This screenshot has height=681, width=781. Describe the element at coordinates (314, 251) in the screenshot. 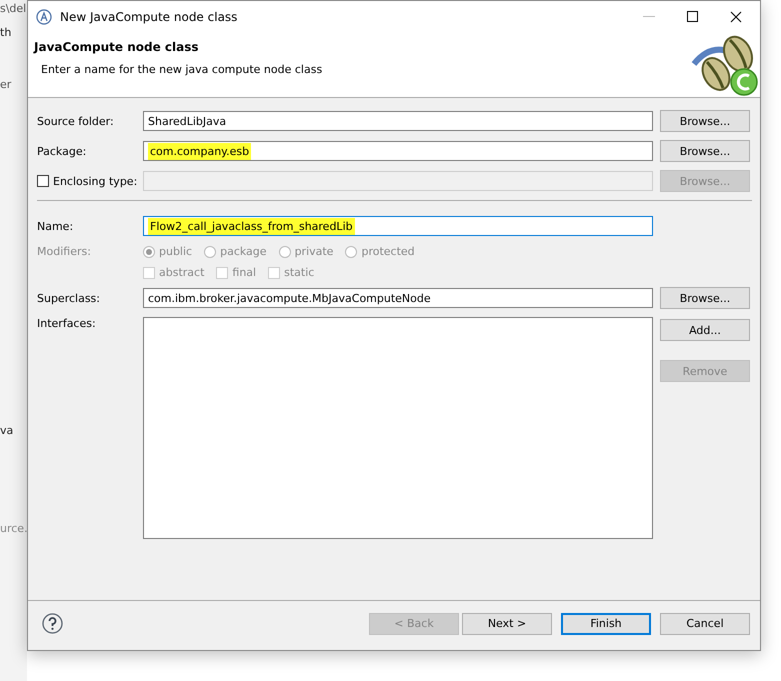

I see `radio-label: private` at that location.